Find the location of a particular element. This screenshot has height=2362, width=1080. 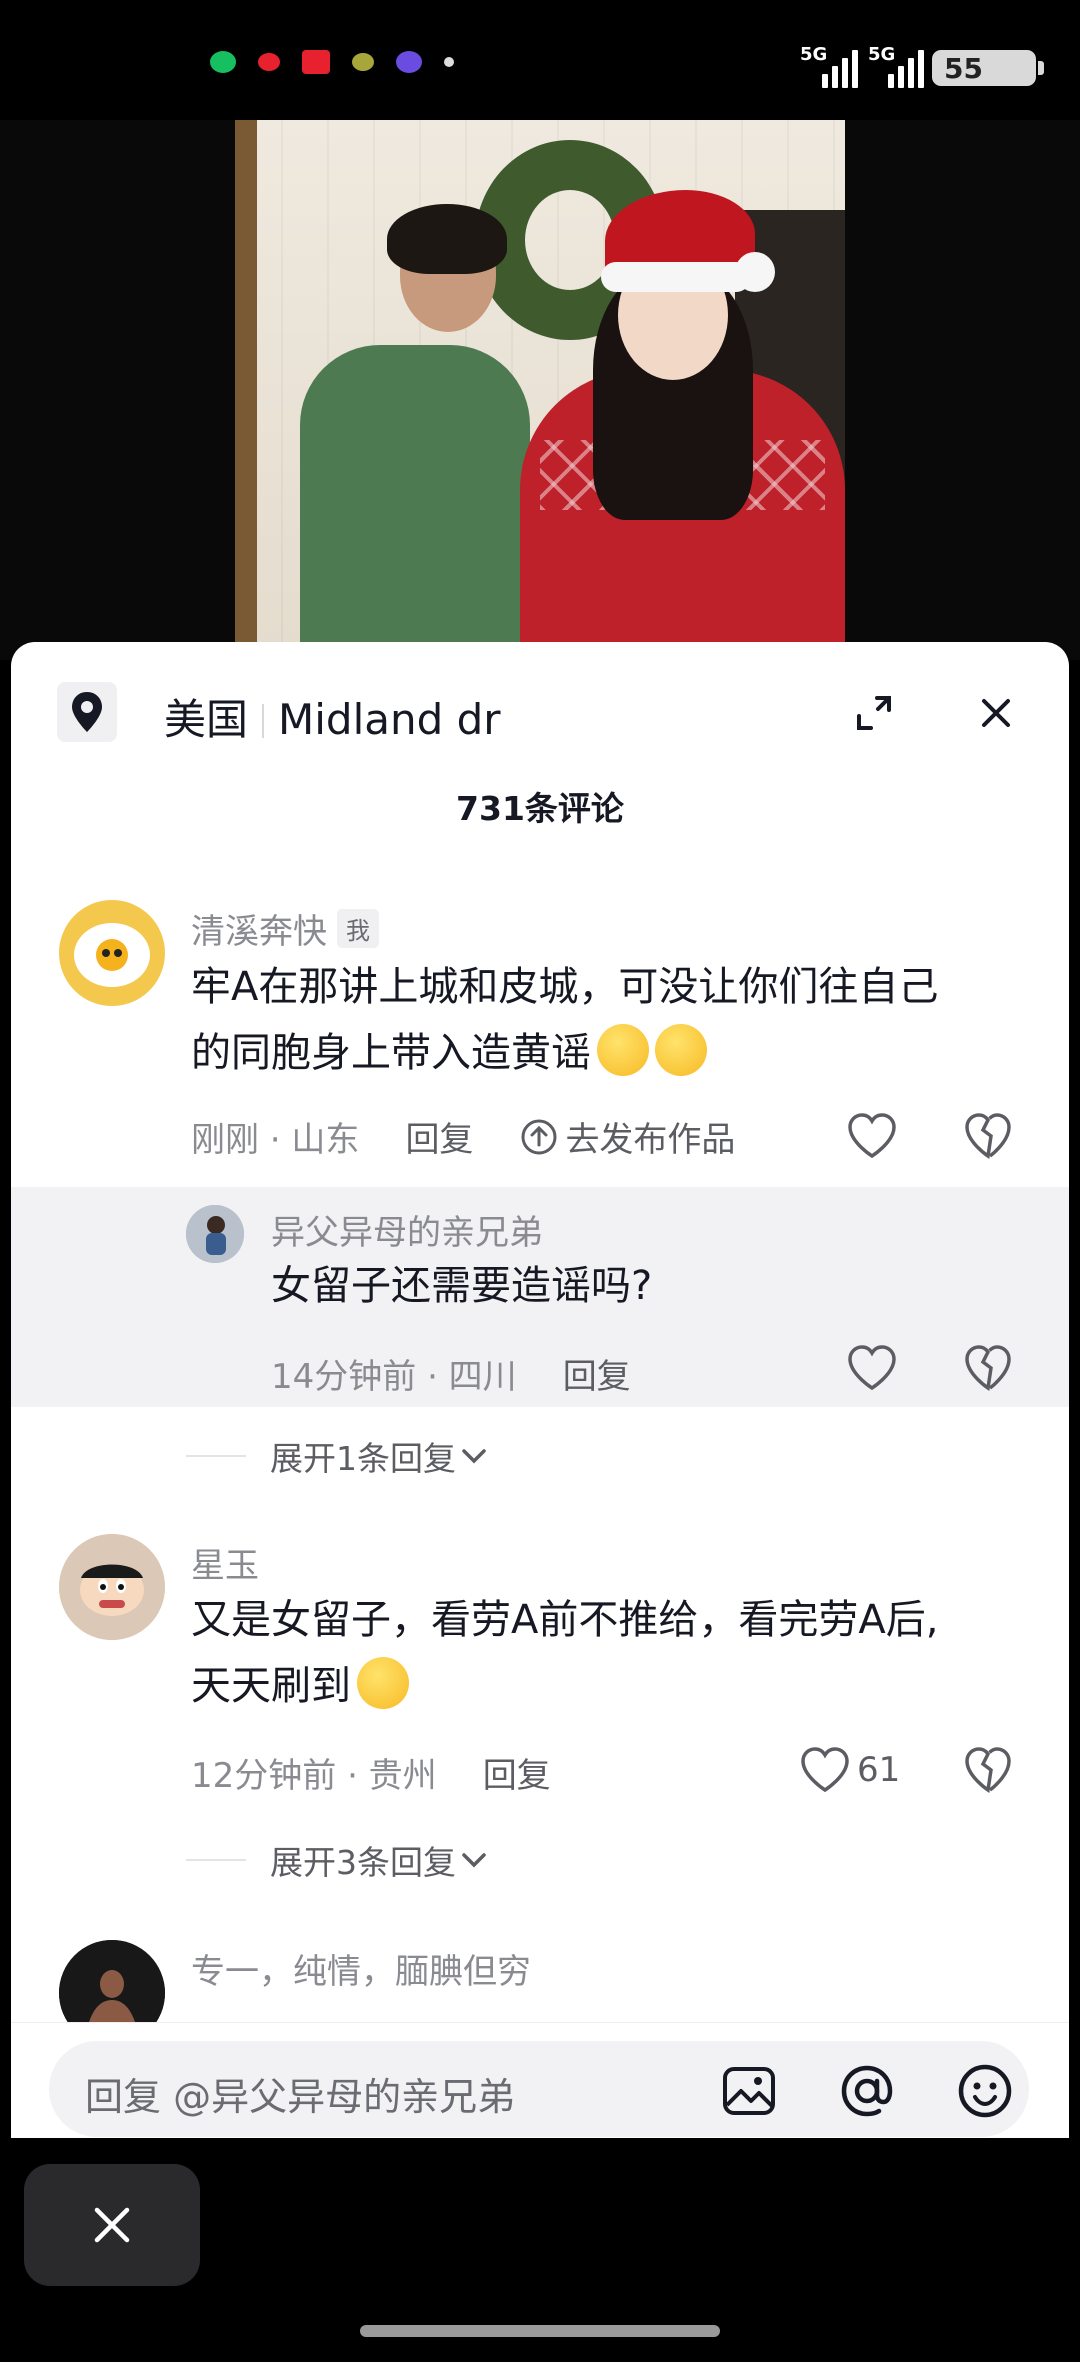

reply-input-bar: 回复 @异父异母的亲兄弟 is located at coordinates (540, 2080).